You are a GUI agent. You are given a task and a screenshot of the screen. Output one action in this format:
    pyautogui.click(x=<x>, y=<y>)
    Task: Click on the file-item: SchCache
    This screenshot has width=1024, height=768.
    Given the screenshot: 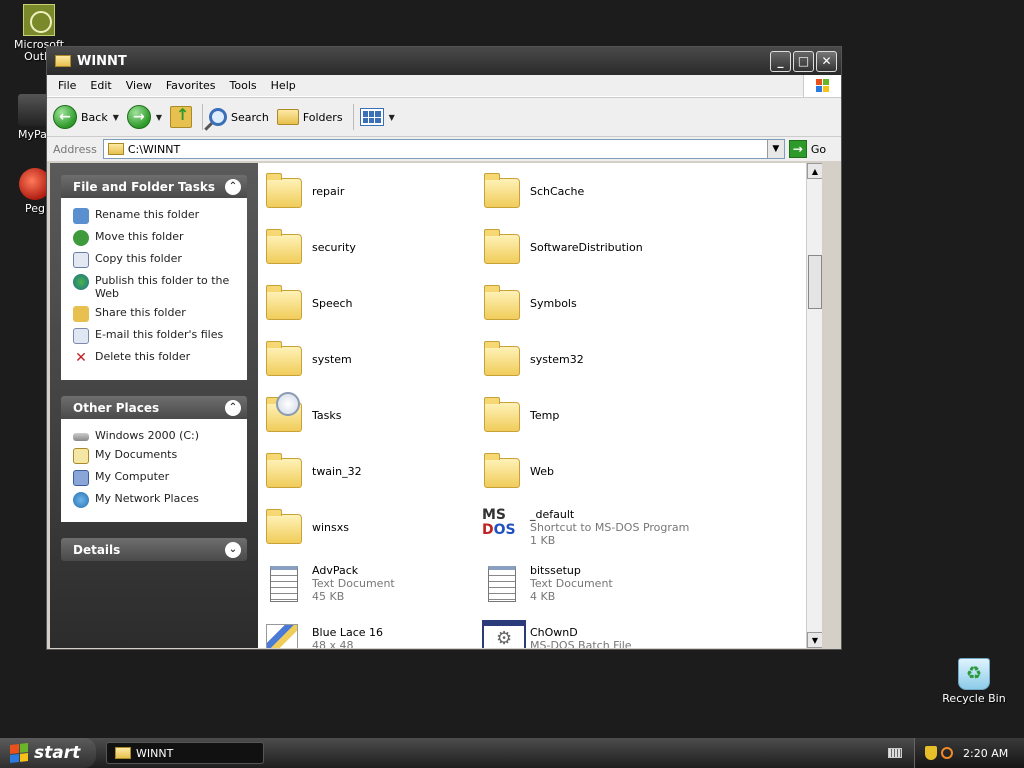 What is the action you would take?
    pyautogui.click(x=587, y=191)
    